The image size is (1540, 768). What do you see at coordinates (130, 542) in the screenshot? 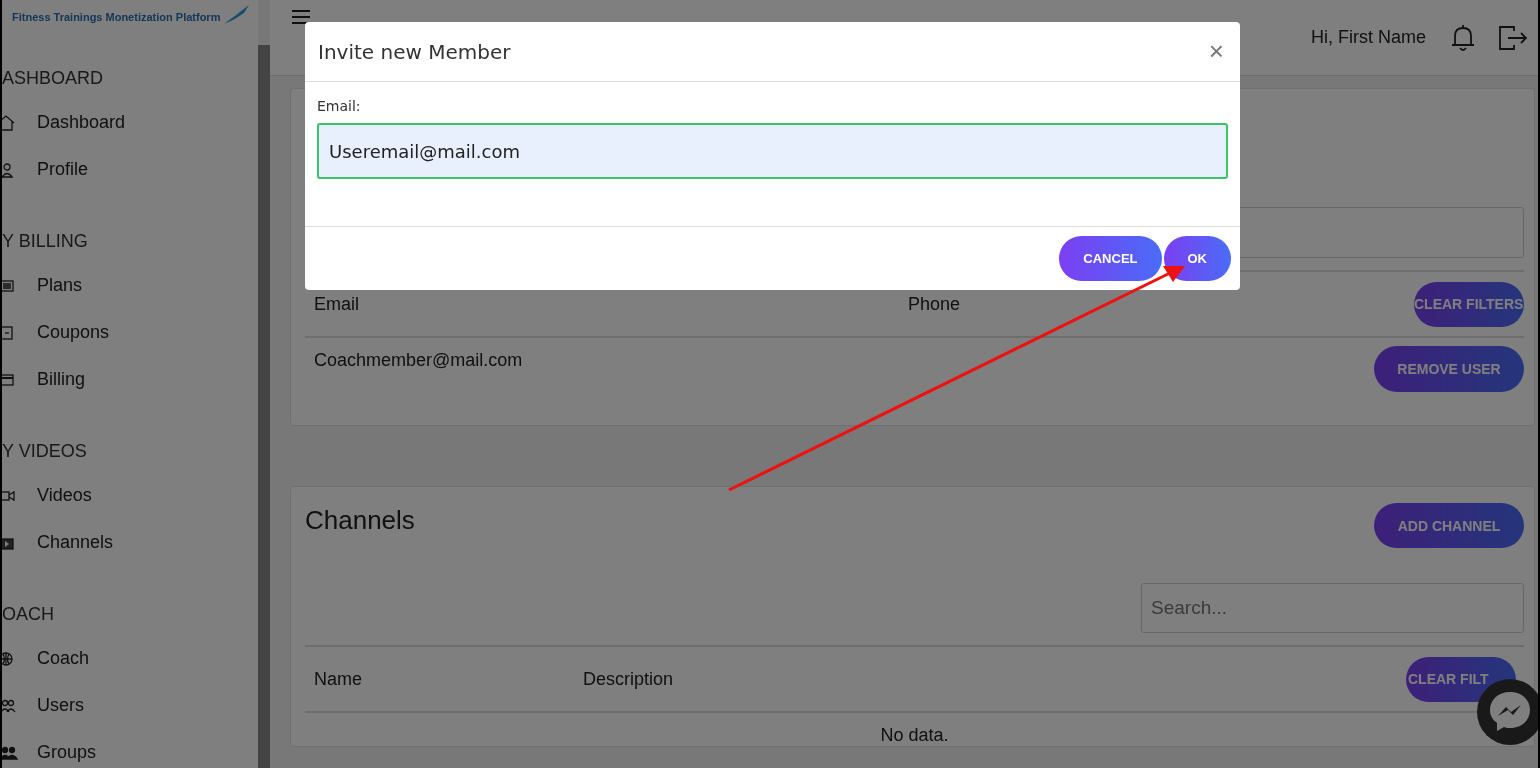
I see `nav-item: Channels` at bounding box center [130, 542].